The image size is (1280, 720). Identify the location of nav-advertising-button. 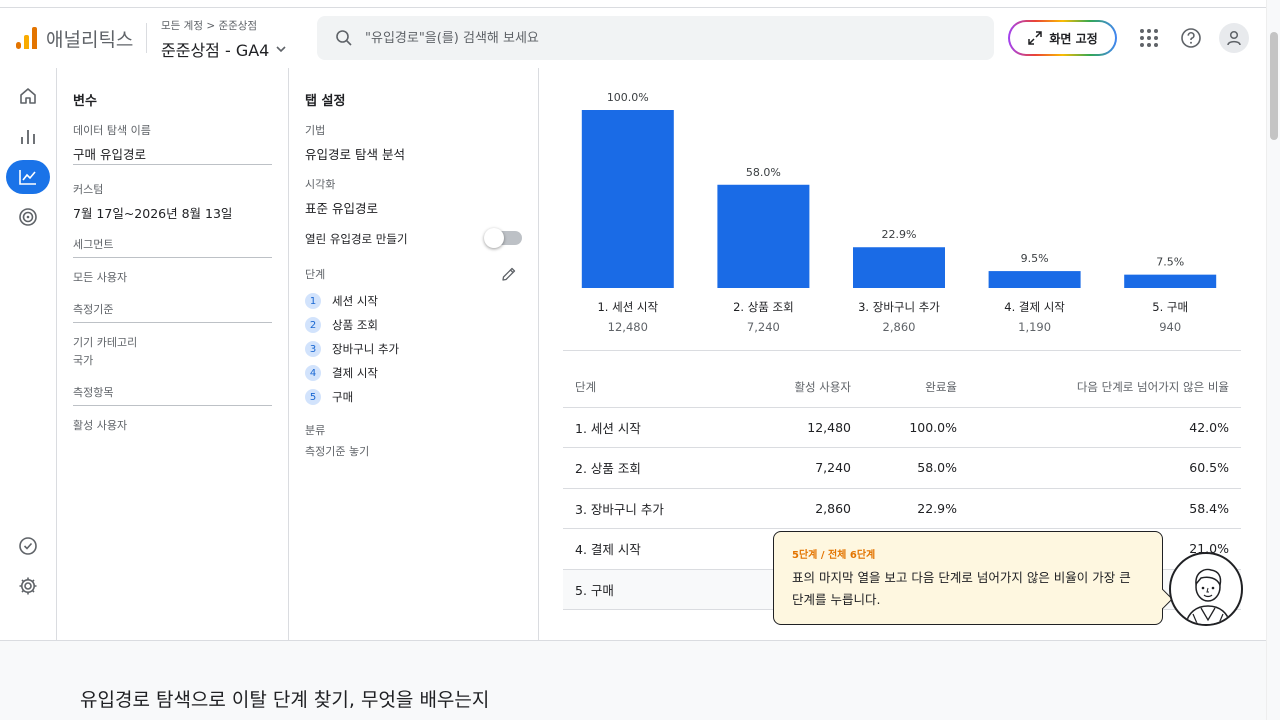
(28, 217).